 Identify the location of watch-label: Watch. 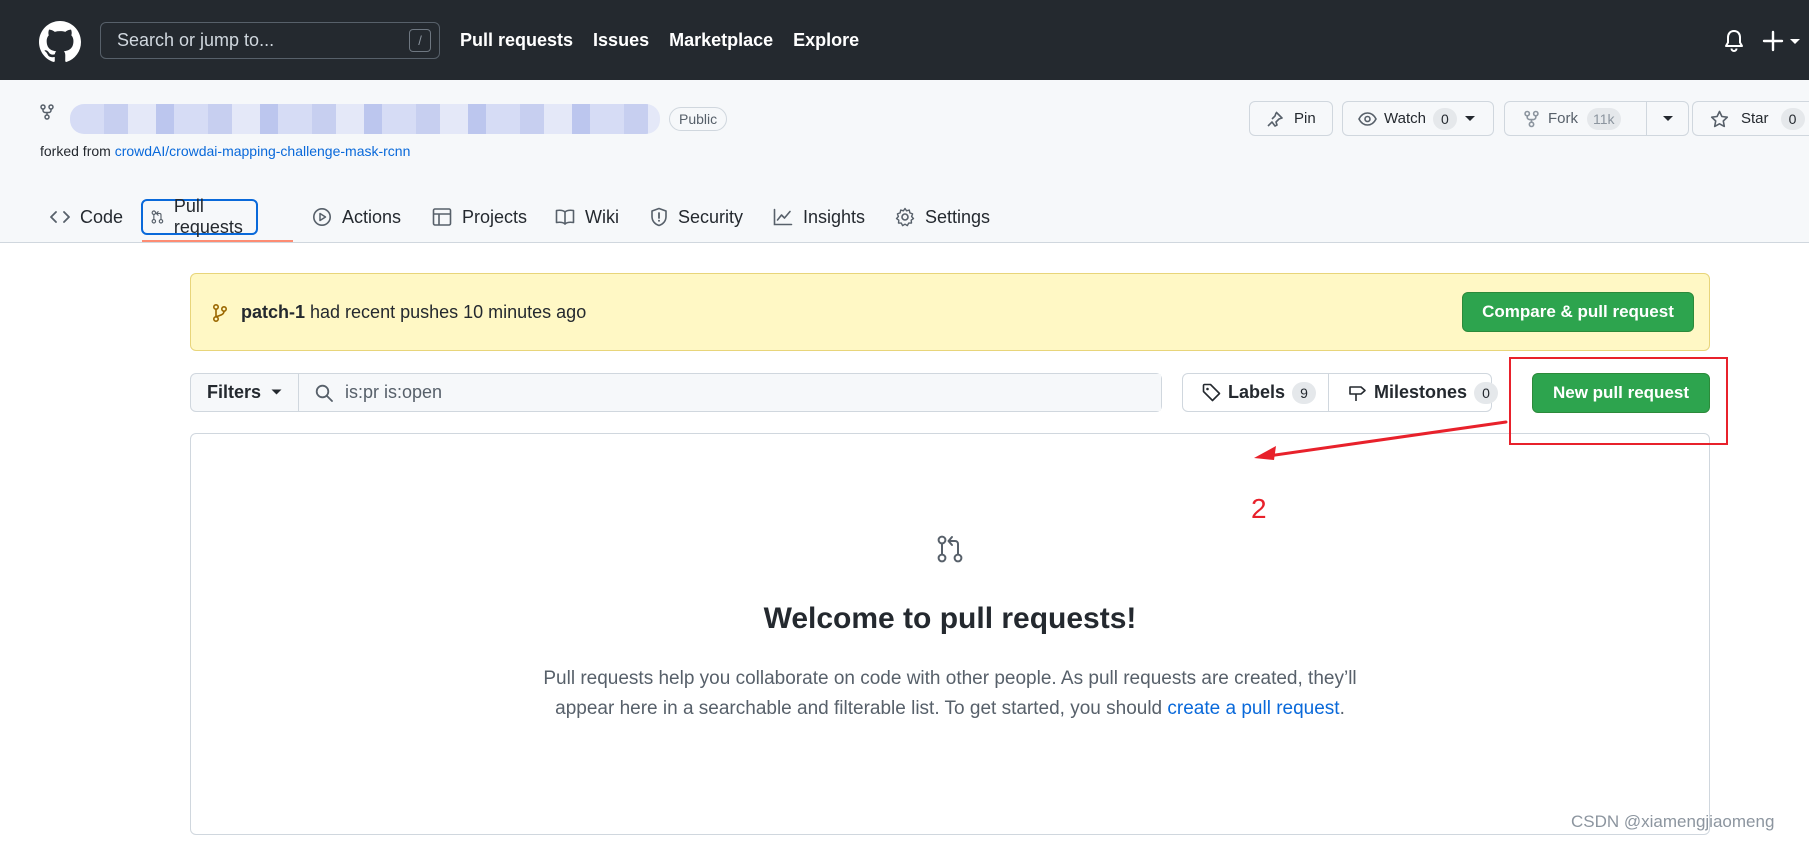
(1405, 118).